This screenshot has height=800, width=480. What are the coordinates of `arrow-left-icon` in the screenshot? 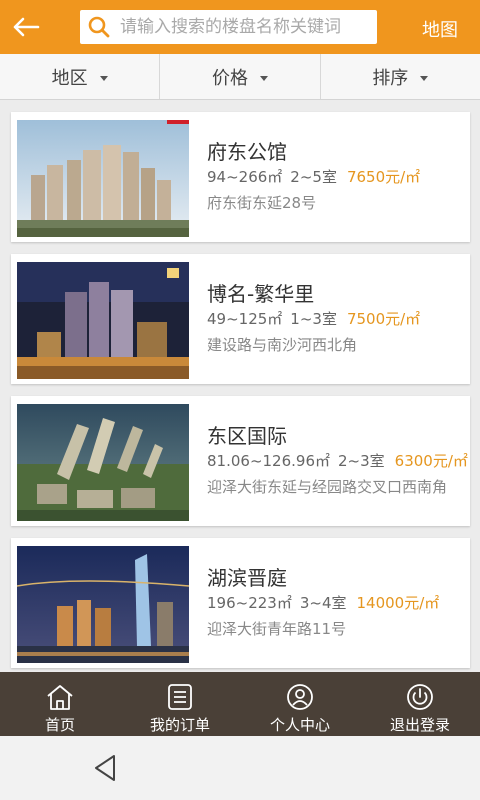 It's located at (26, 27).